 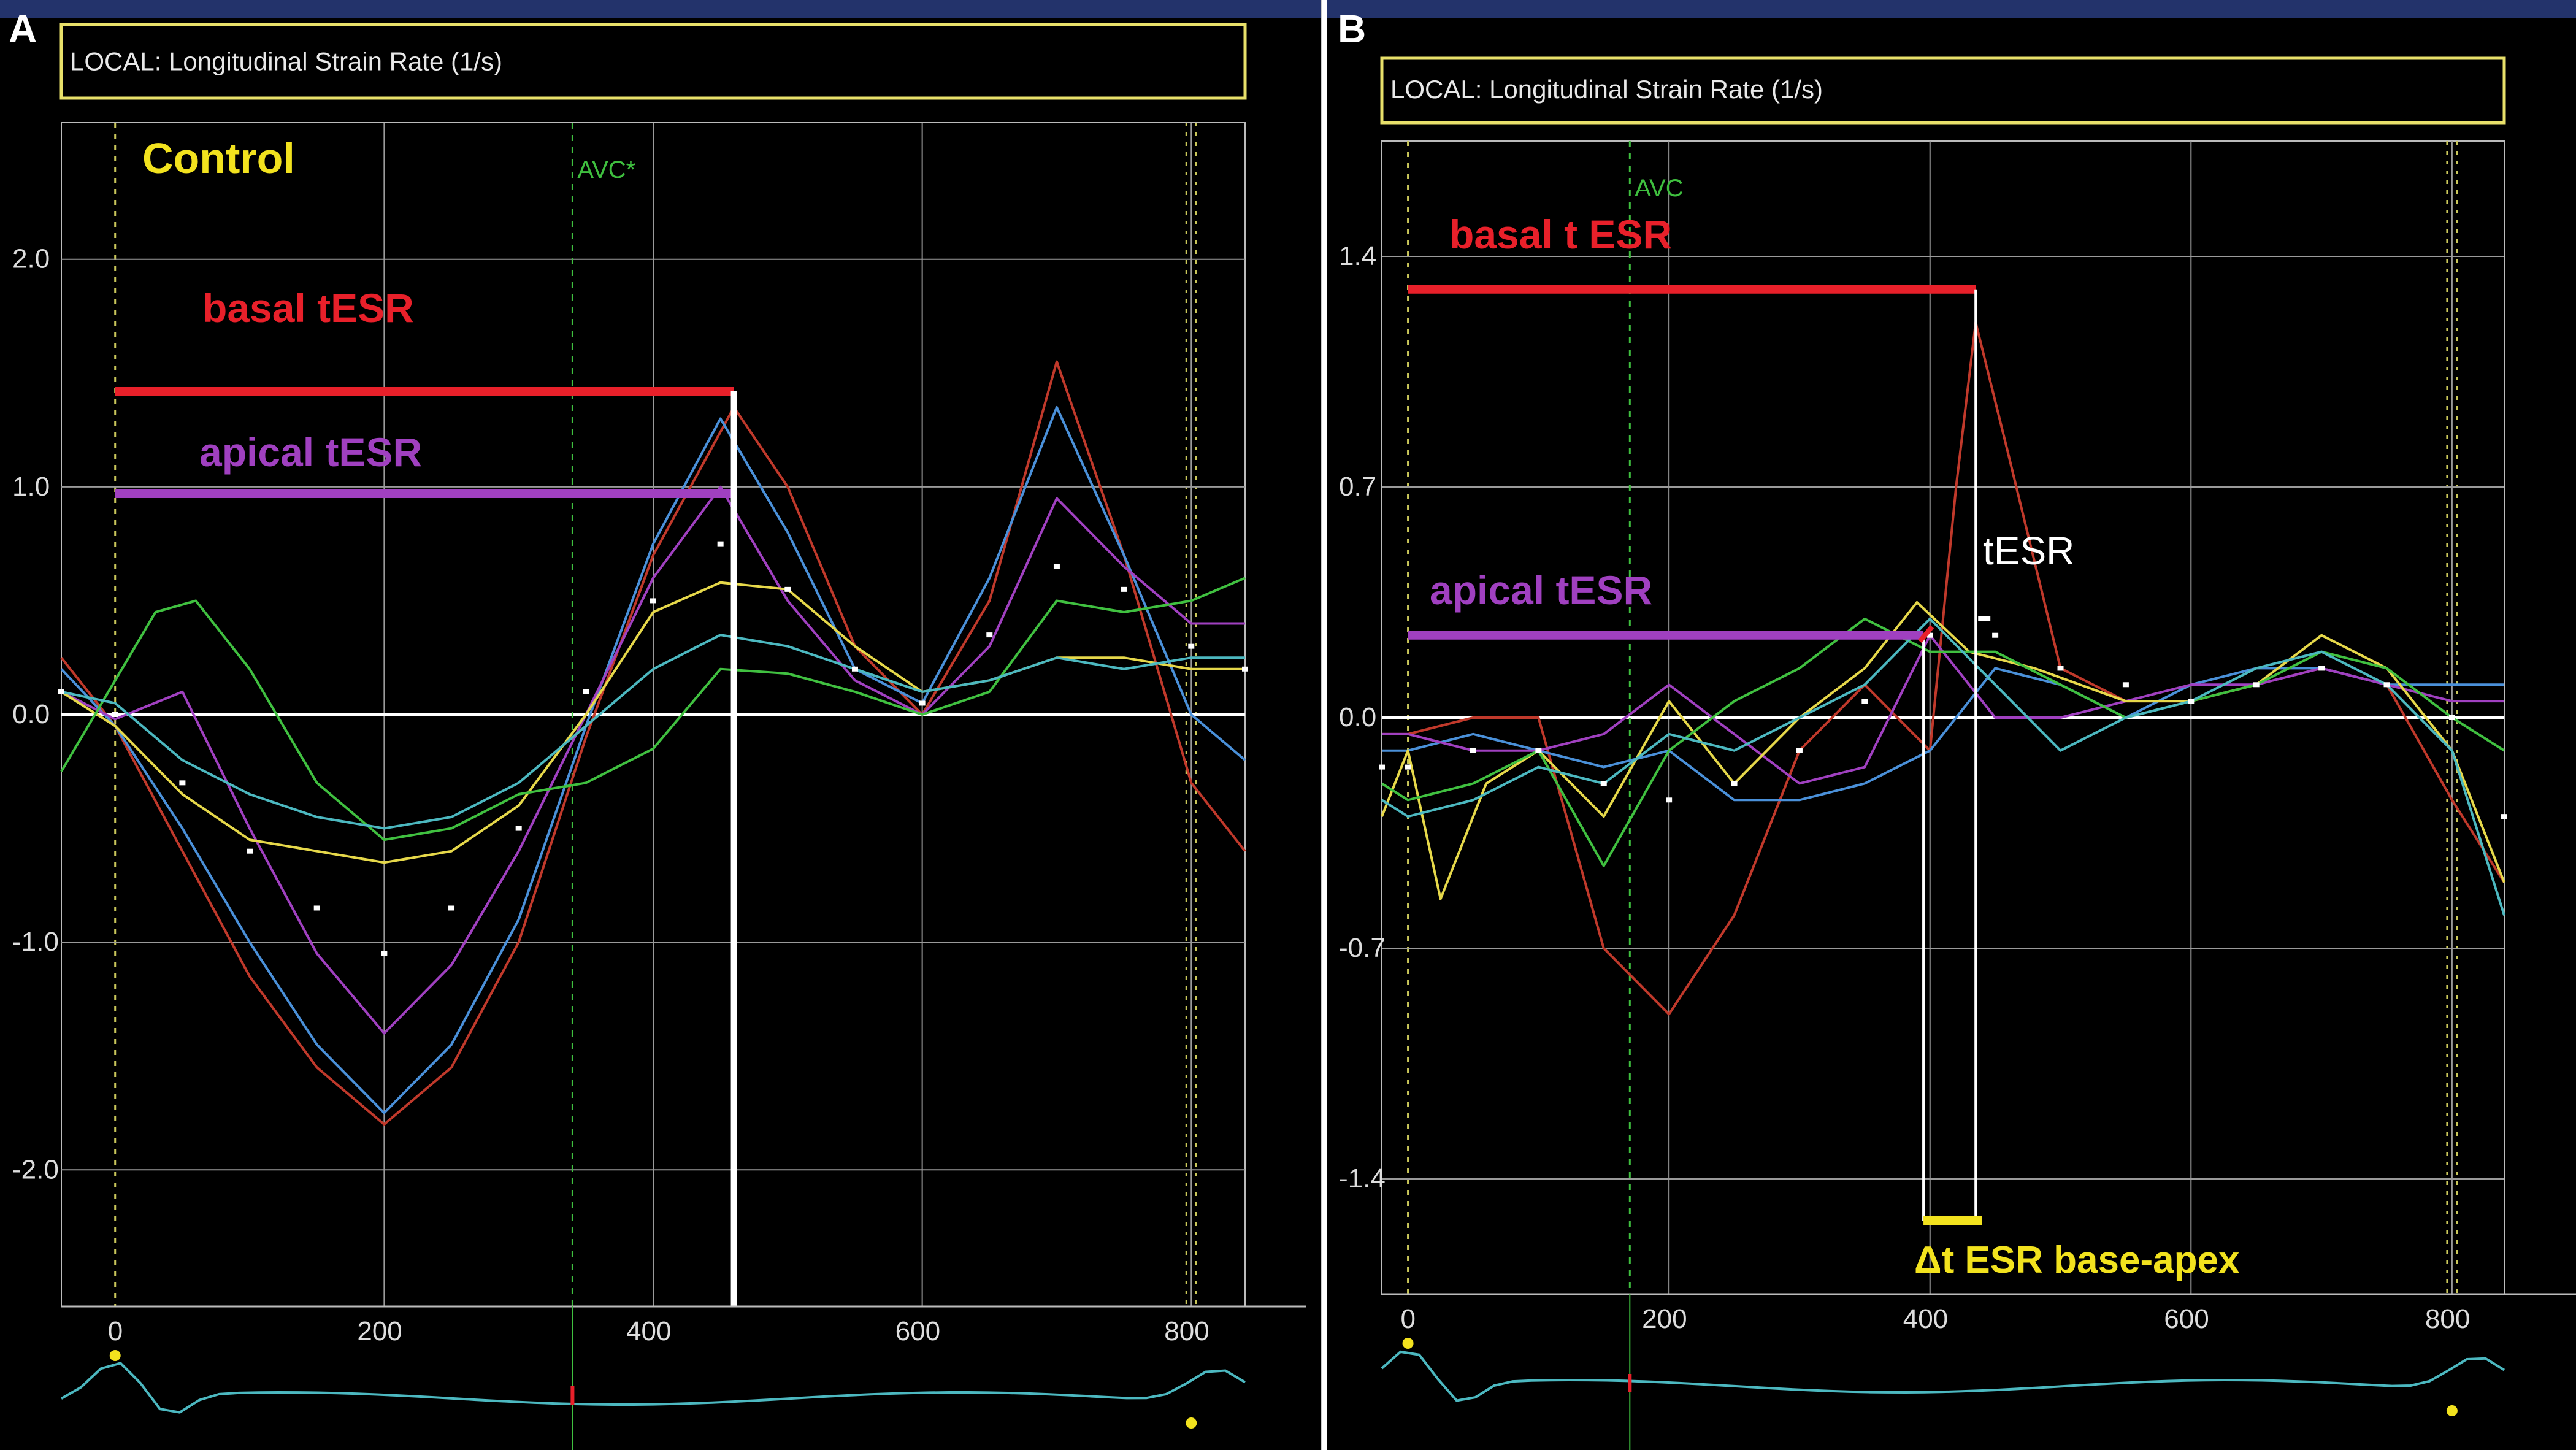 What do you see at coordinates (1362, 948) in the screenshot?
I see `y-tick-label: -0.7` at bounding box center [1362, 948].